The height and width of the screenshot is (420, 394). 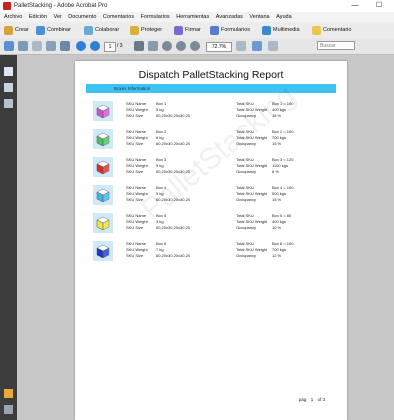 What do you see at coordinates (284, 17) in the screenshot?
I see `menu-ayuda: Ayuda` at bounding box center [284, 17].